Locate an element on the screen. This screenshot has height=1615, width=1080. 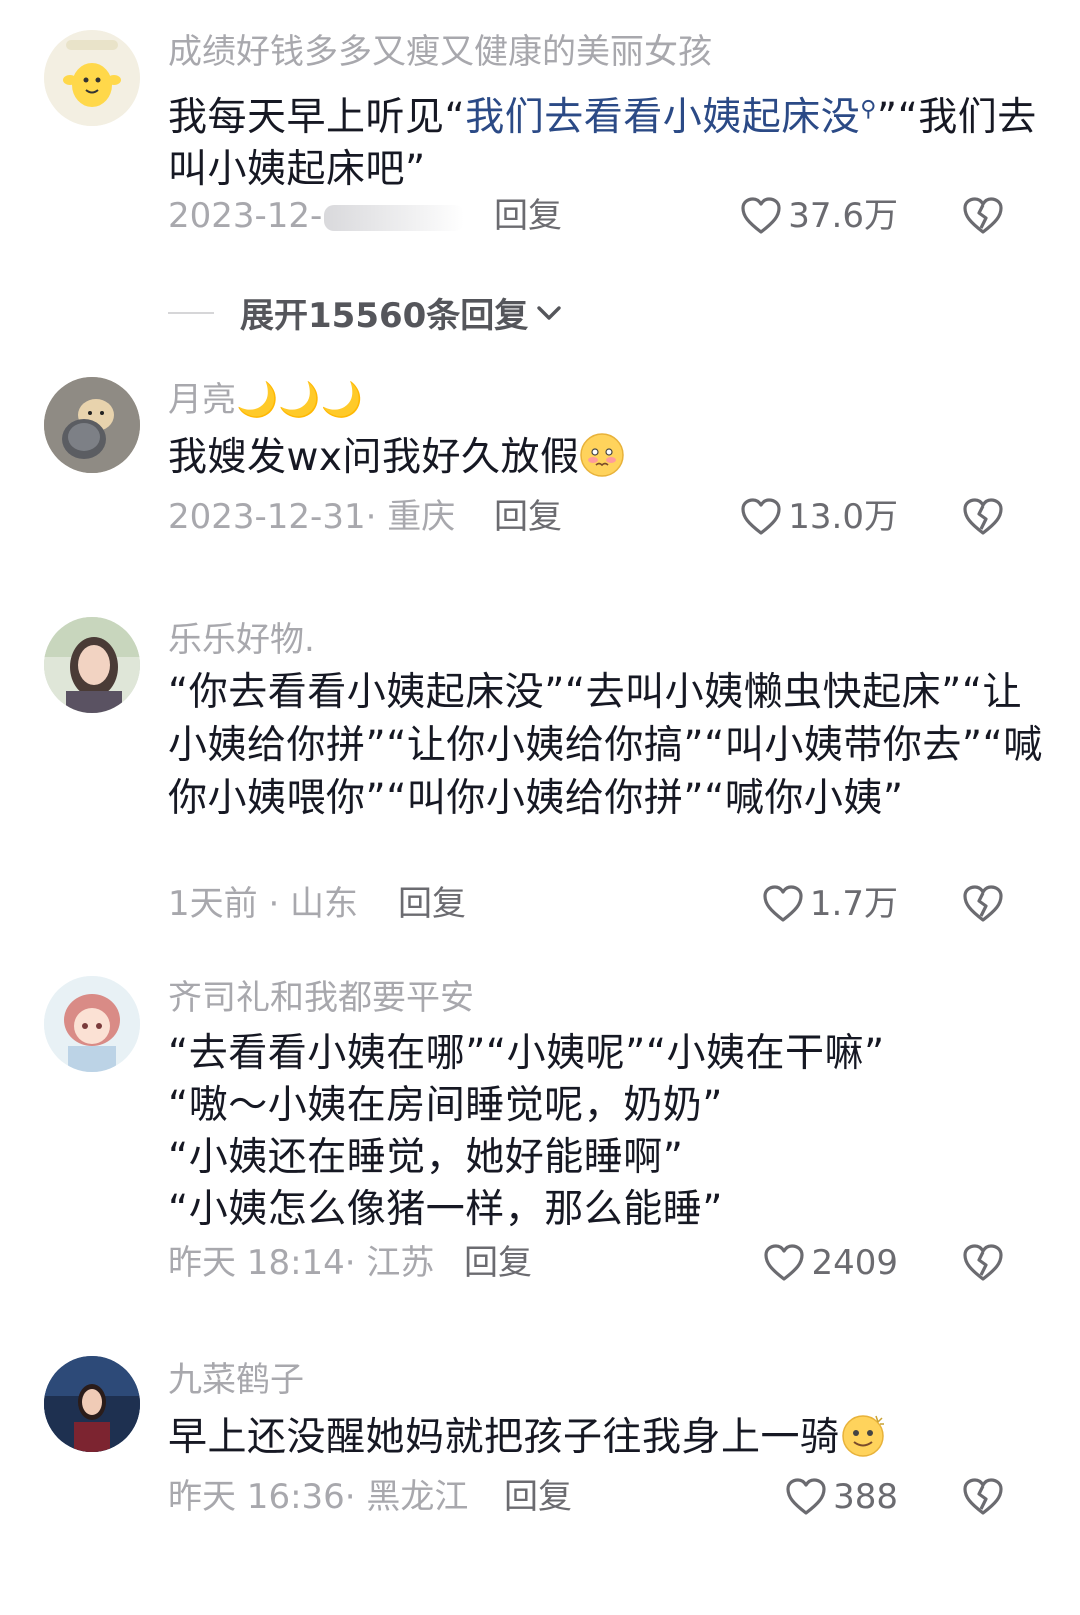
like-count: 13.0万 is located at coordinates (843, 517).